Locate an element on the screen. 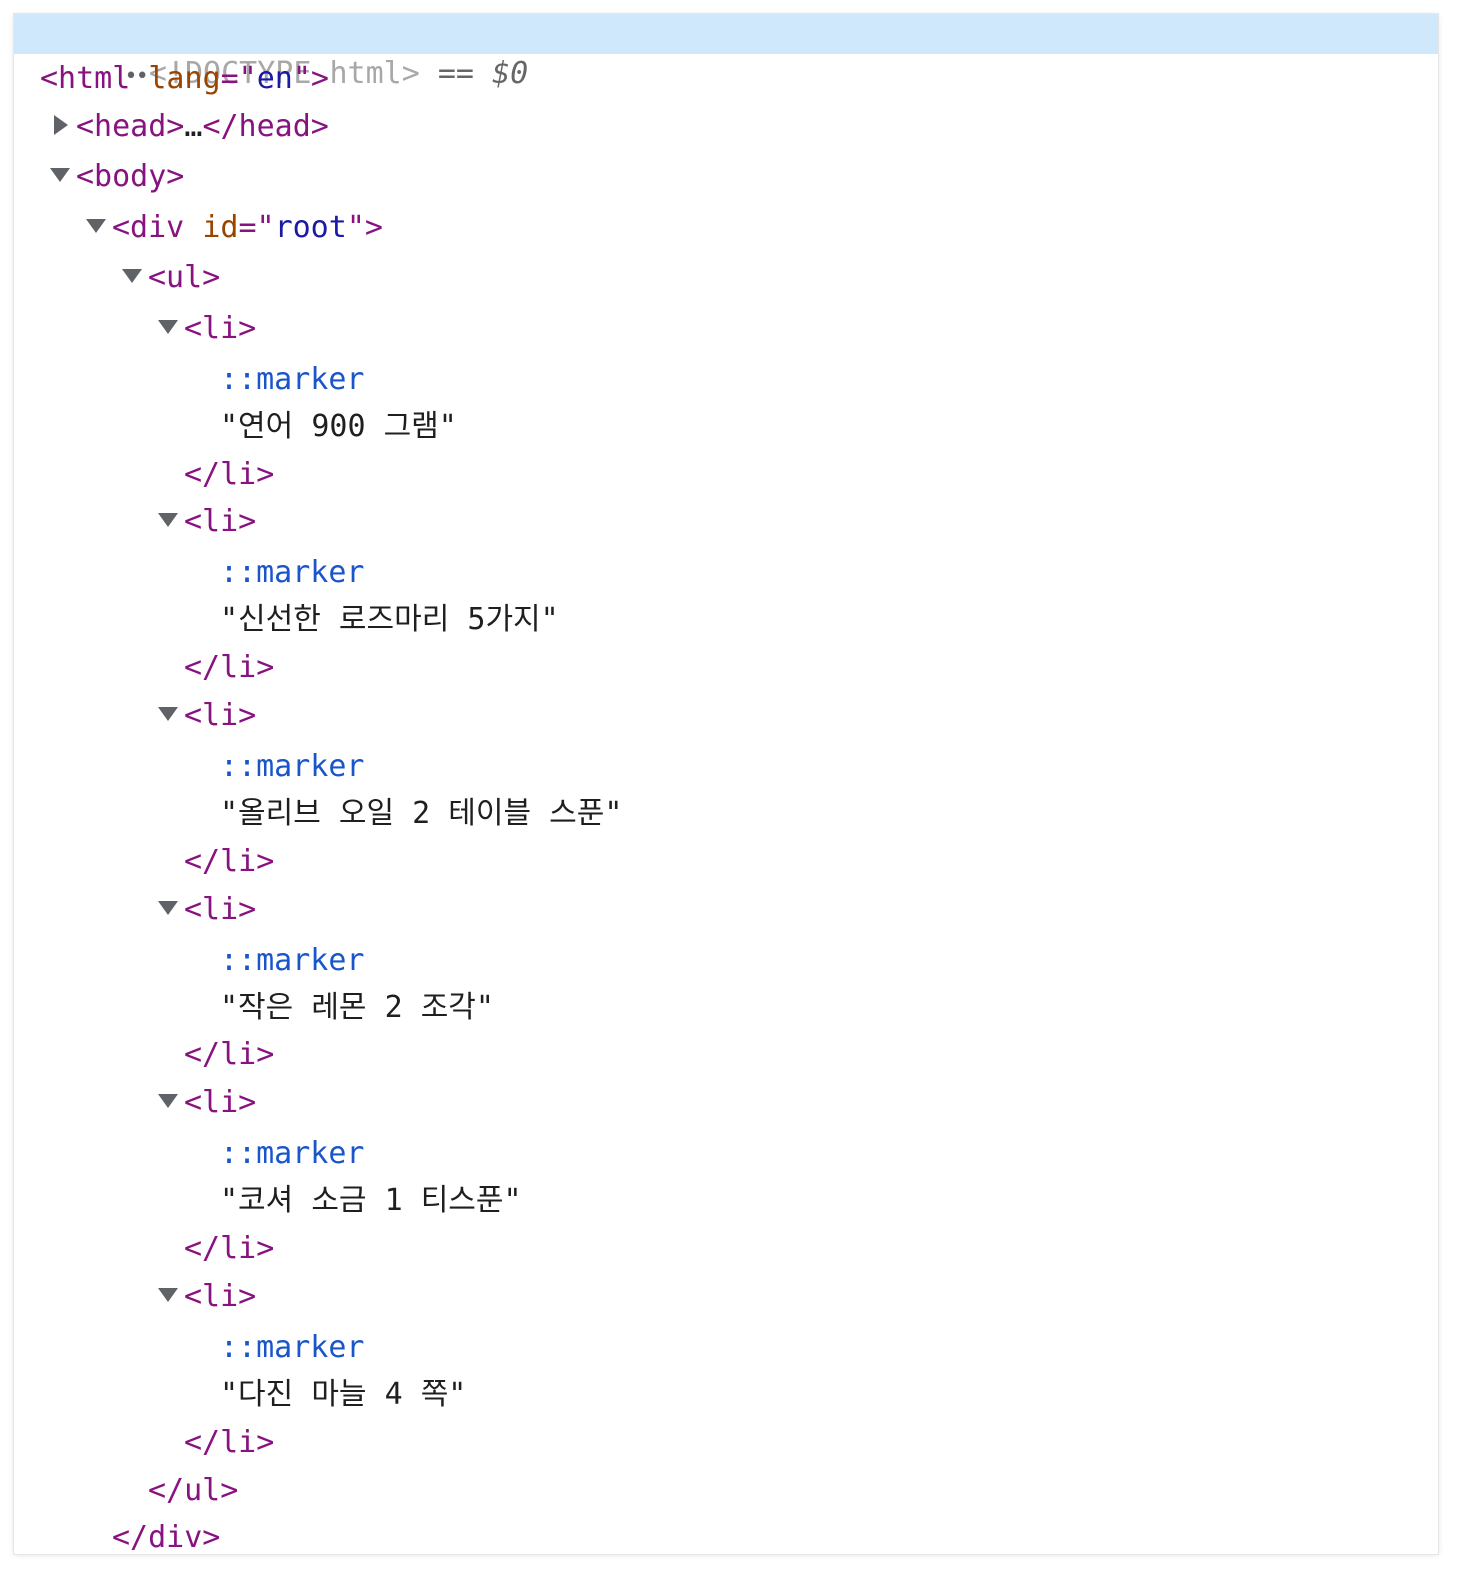  id-attr-name: id is located at coordinates (220, 227).